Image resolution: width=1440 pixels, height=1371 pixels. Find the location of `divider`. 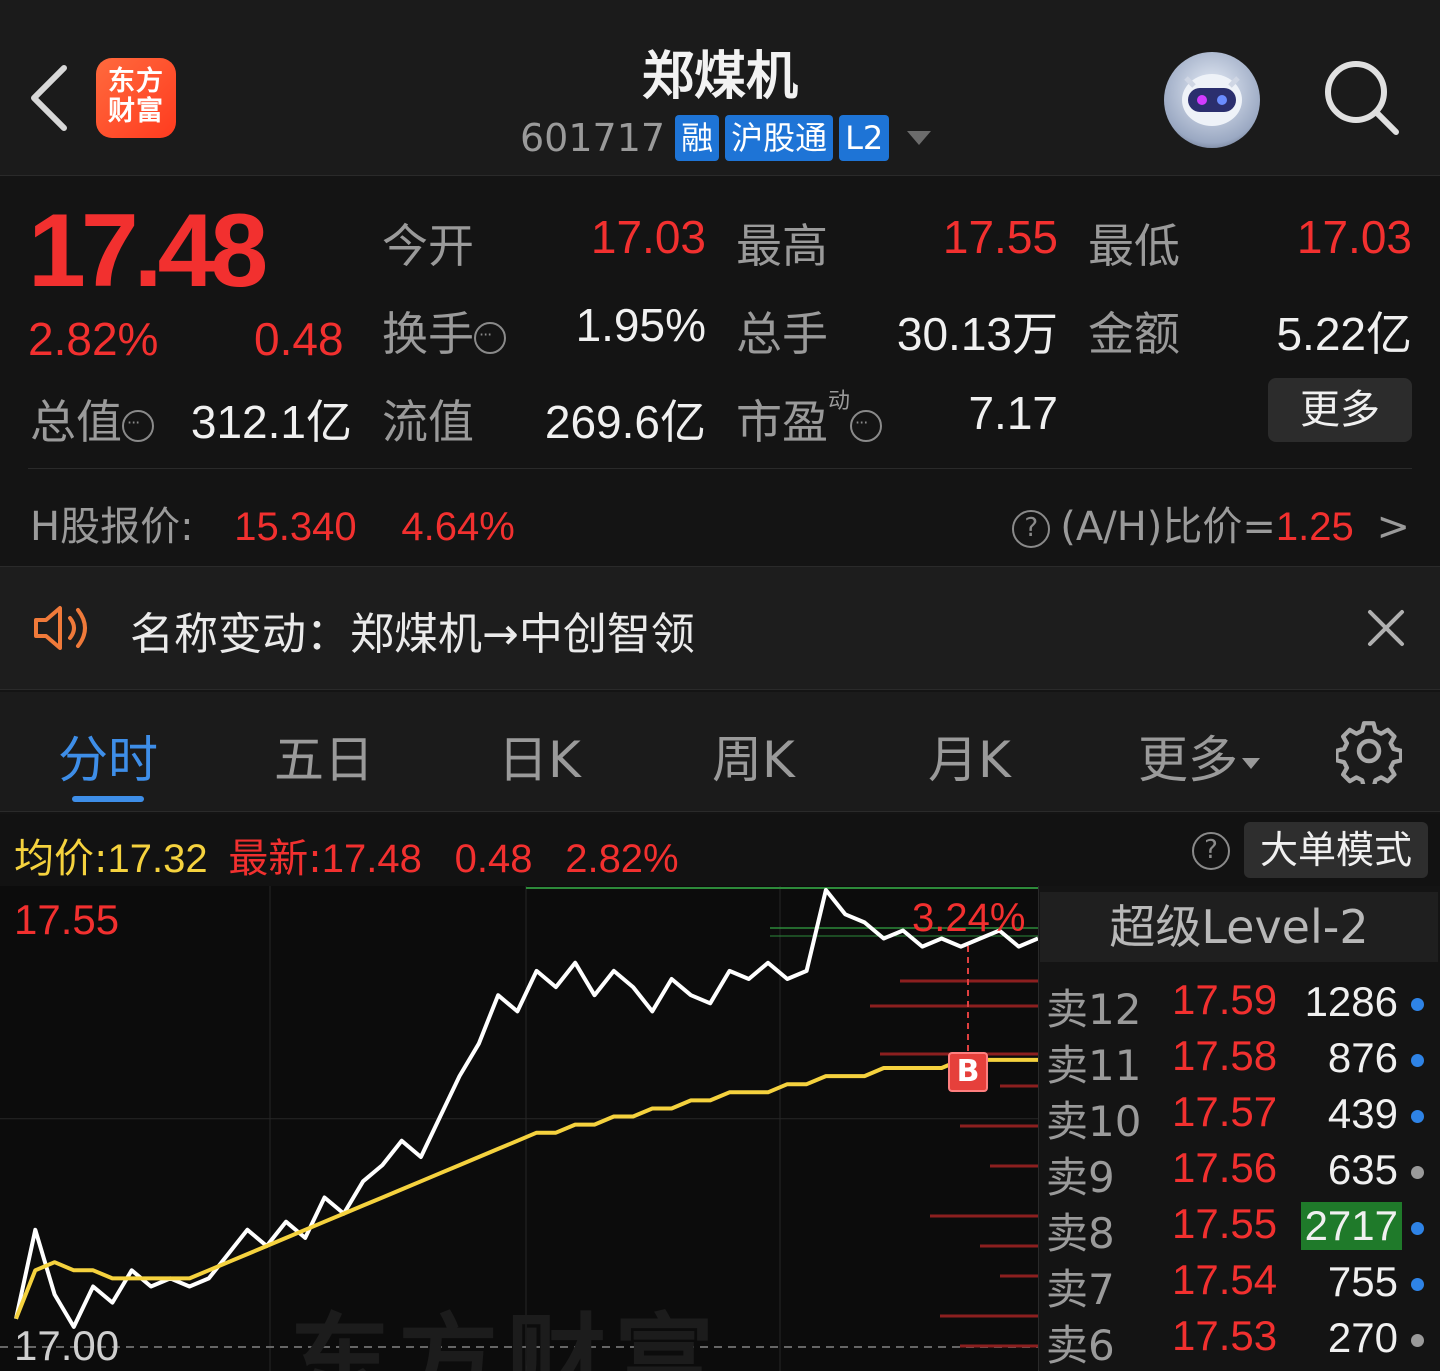

divider is located at coordinates (720, 468).